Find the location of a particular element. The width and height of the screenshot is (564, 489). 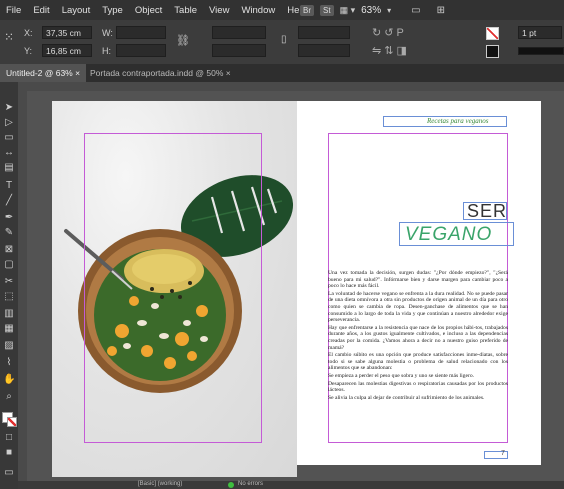

fill-swatch-icon is located at coordinates (492, 33).